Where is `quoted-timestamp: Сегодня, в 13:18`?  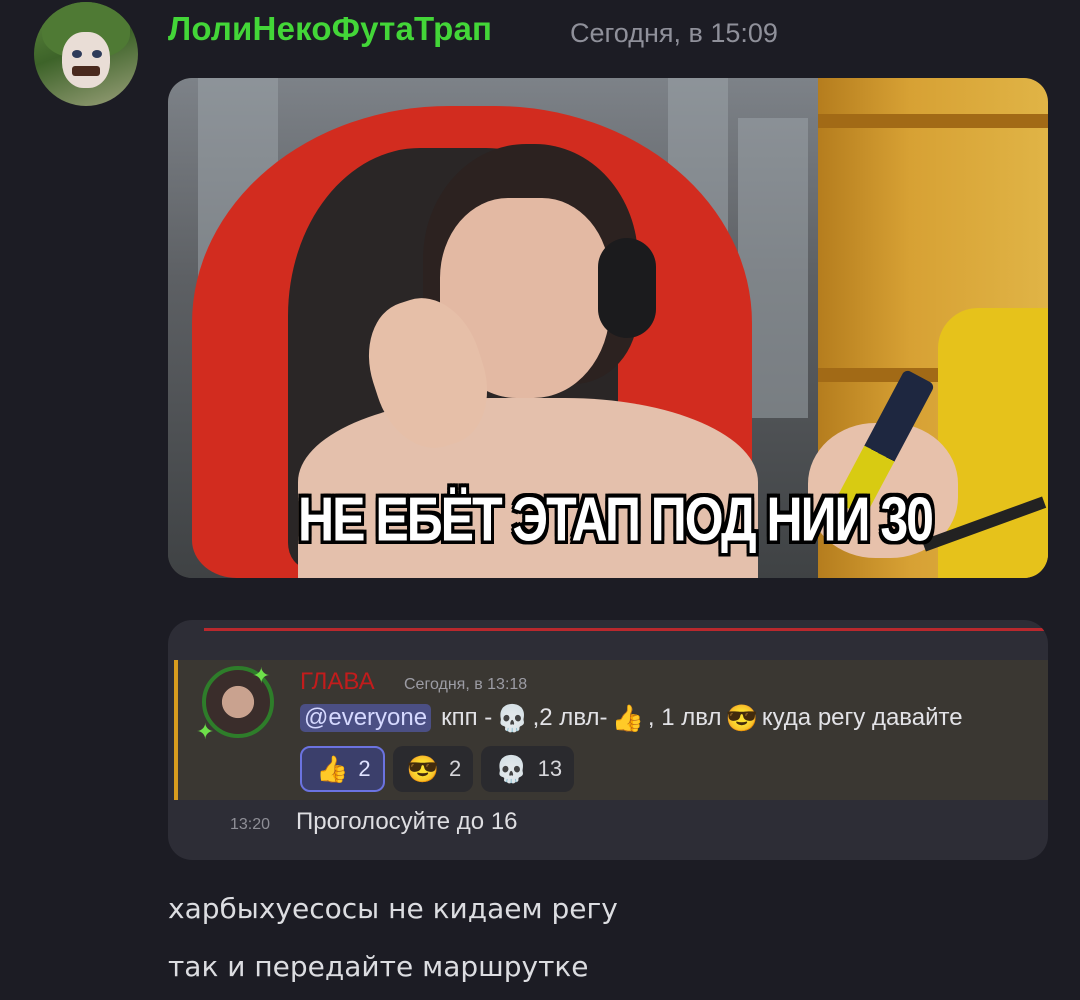 quoted-timestamp: Сегодня, в 13:18 is located at coordinates (466, 684).